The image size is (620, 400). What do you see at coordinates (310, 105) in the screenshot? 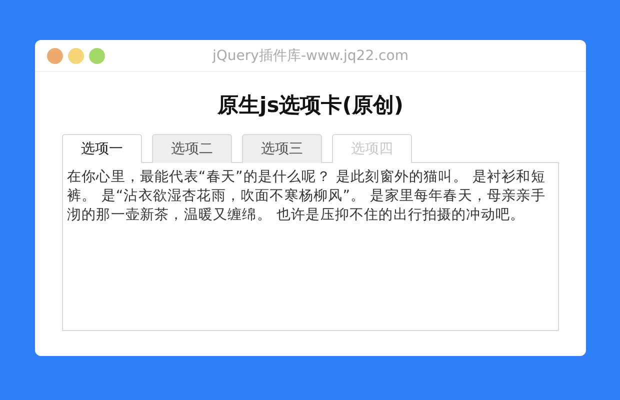
I see `page-heading: 原生js选项卡(原创)` at bounding box center [310, 105].